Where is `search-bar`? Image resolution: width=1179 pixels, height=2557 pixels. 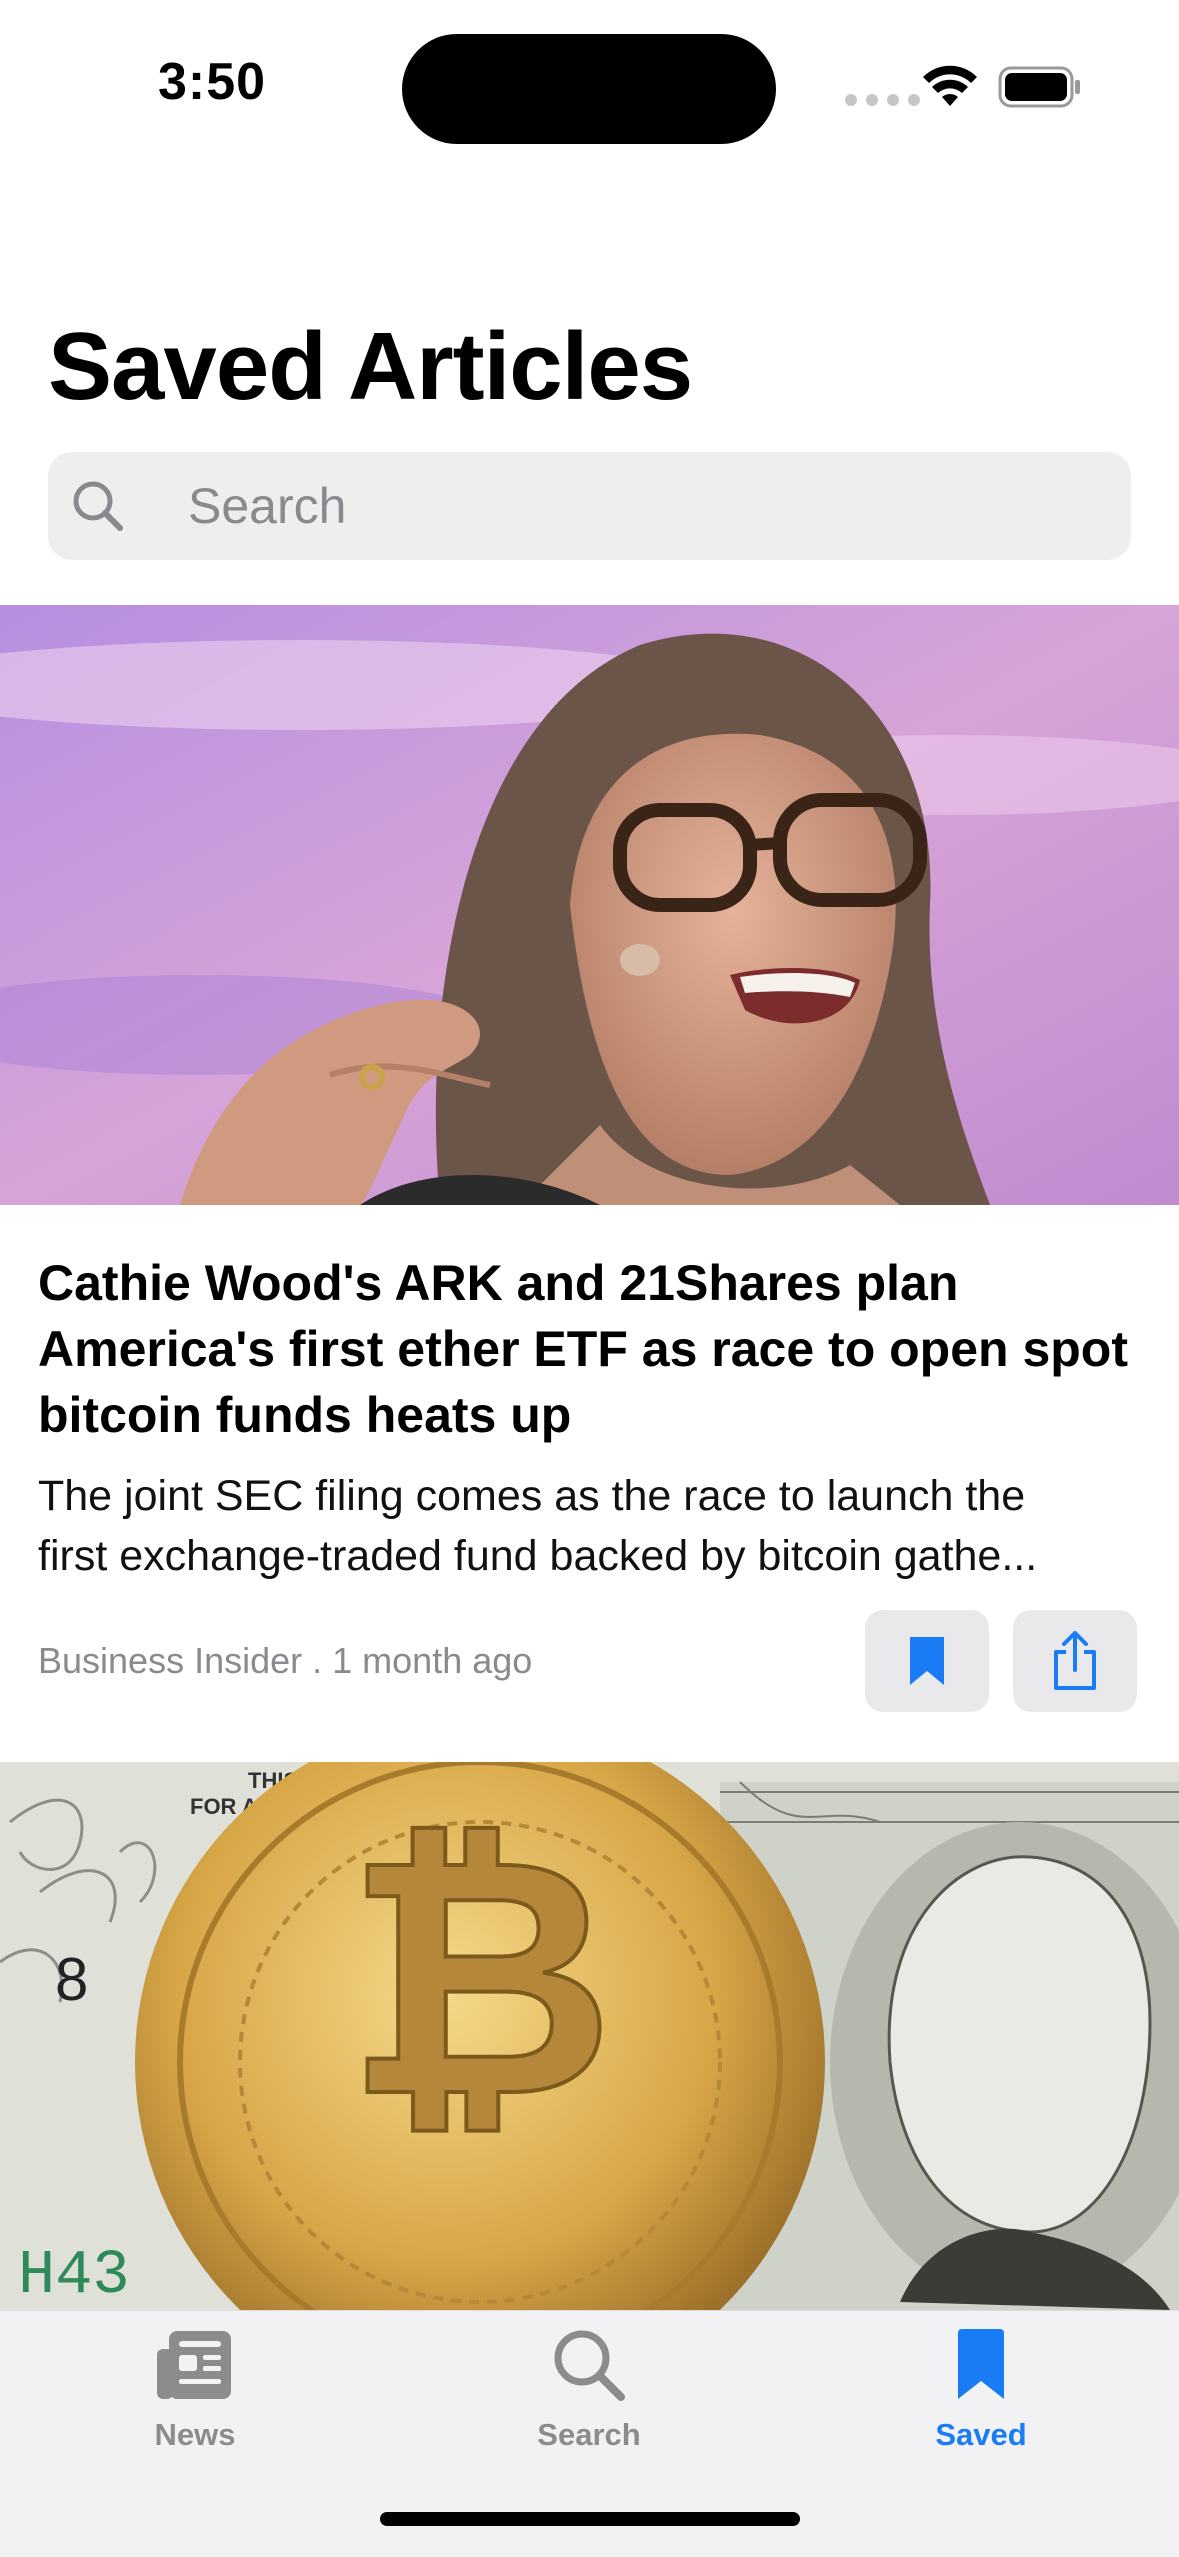
search-bar is located at coordinates (589, 506).